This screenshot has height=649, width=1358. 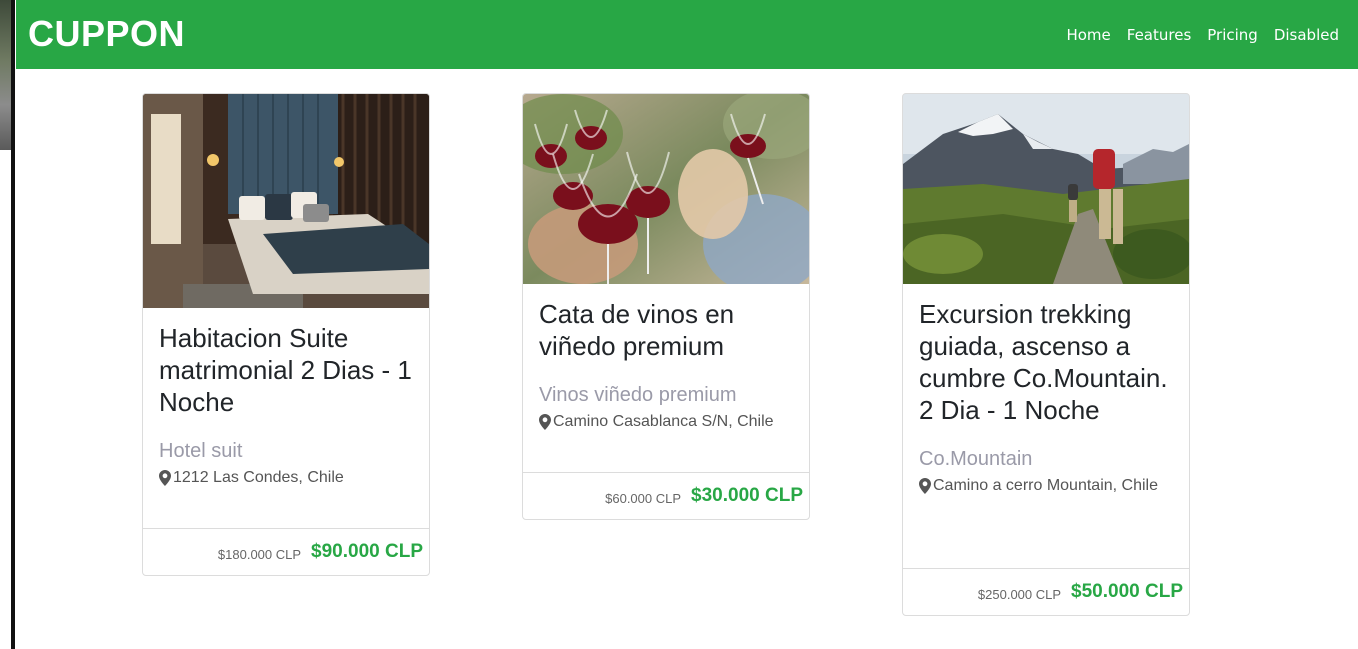 I want to click on card-location-text: Camino a cerro Mountain, Chile, so click(x=1045, y=485).